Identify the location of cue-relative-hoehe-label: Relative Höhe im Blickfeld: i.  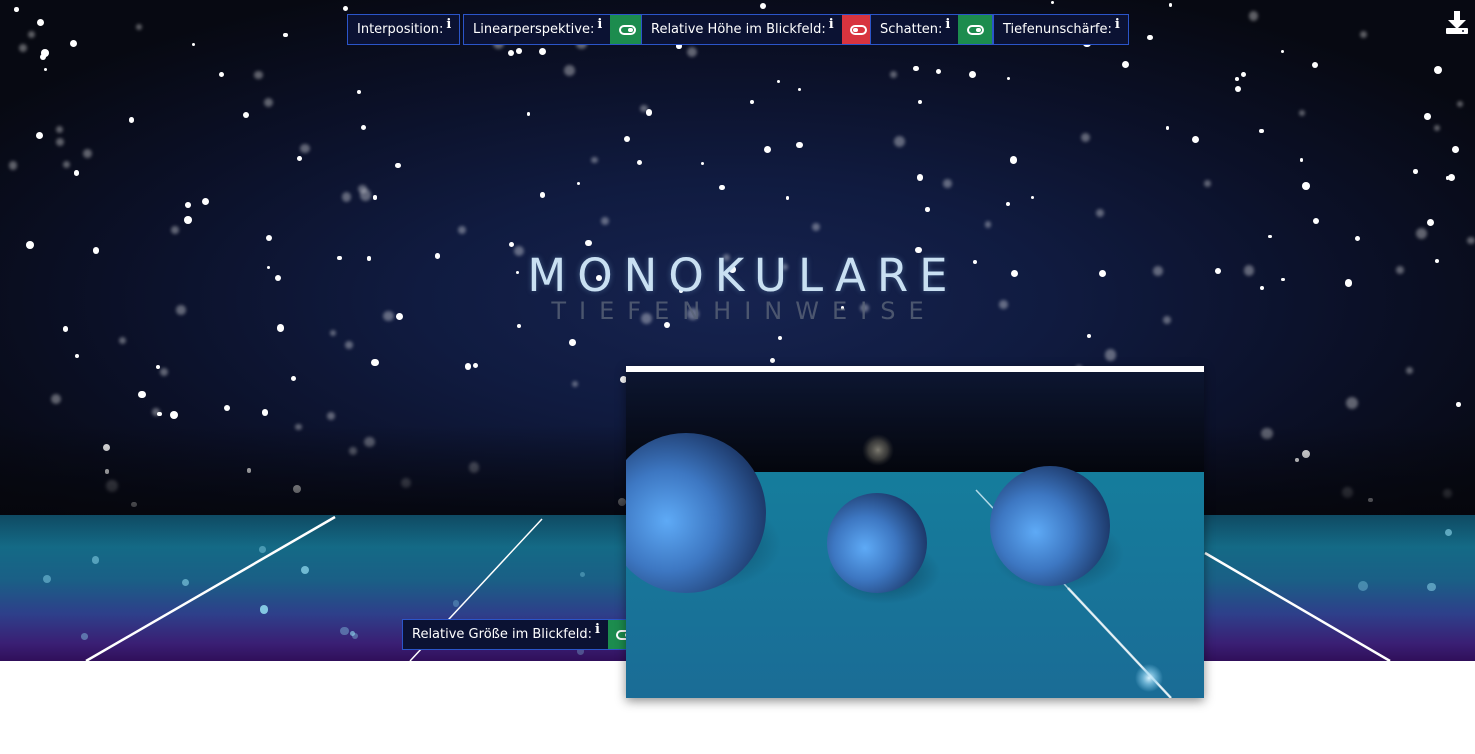
(742, 29).